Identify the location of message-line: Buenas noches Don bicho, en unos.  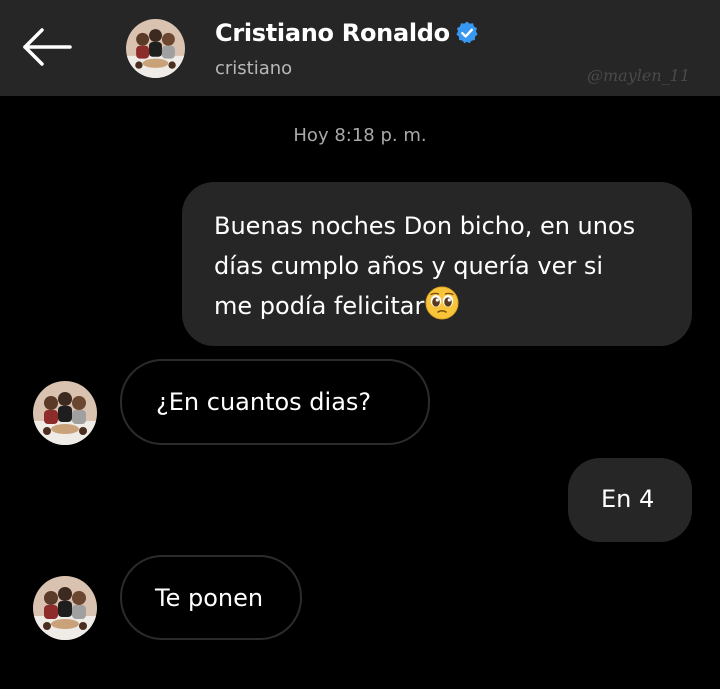
(425, 226).